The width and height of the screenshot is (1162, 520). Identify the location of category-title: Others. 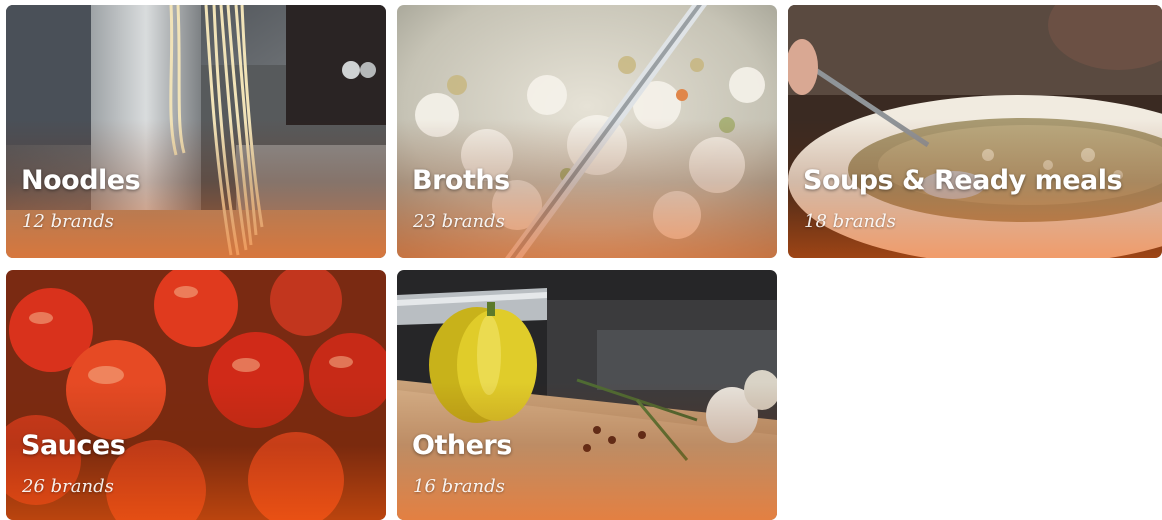
(462, 445).